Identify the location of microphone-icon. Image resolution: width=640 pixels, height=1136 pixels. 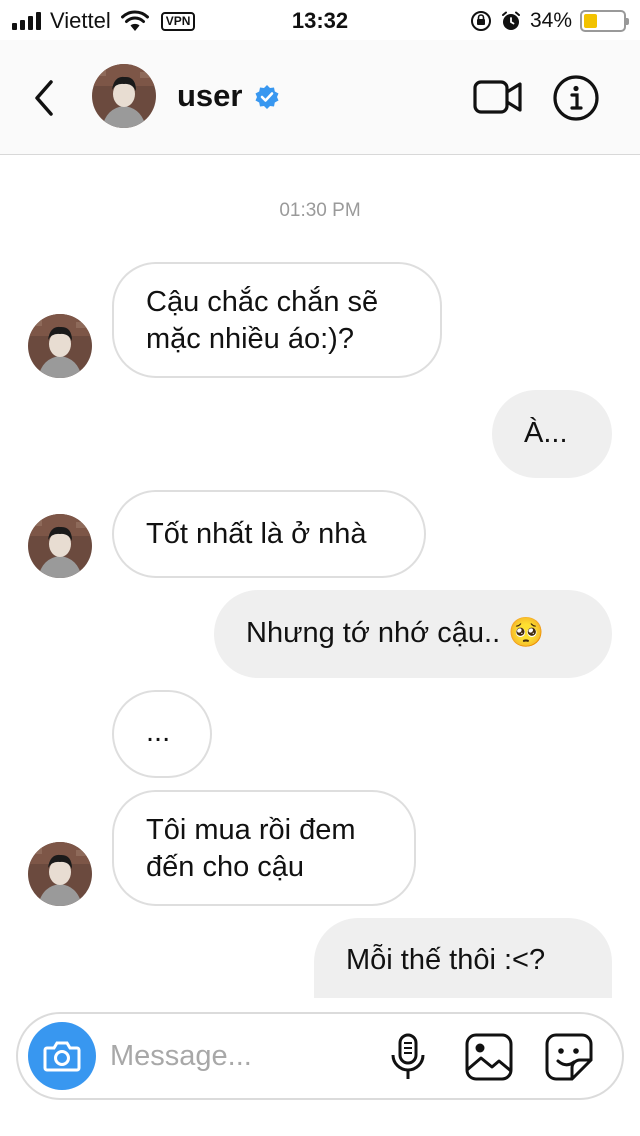
(408, 1057).